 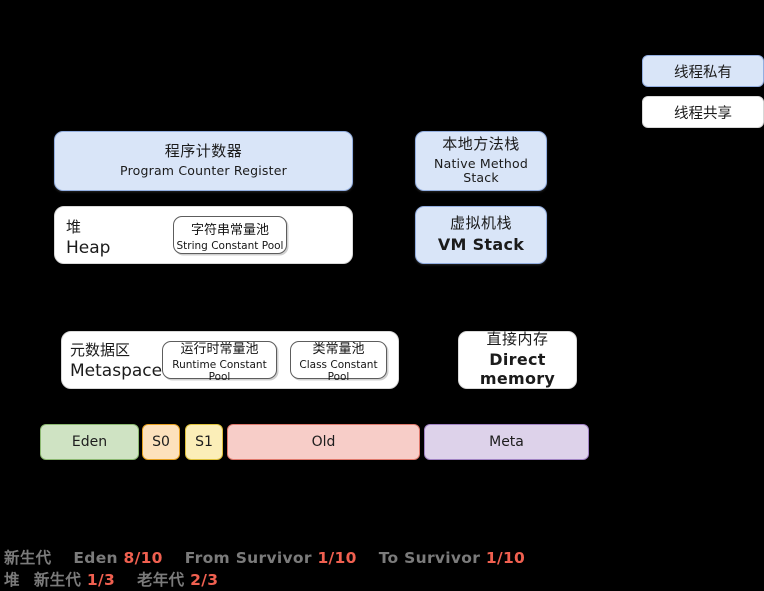 I want to click on region-string-constant-pool: 字符串常量池 String Constant Pool, so click(x=230, y=235).